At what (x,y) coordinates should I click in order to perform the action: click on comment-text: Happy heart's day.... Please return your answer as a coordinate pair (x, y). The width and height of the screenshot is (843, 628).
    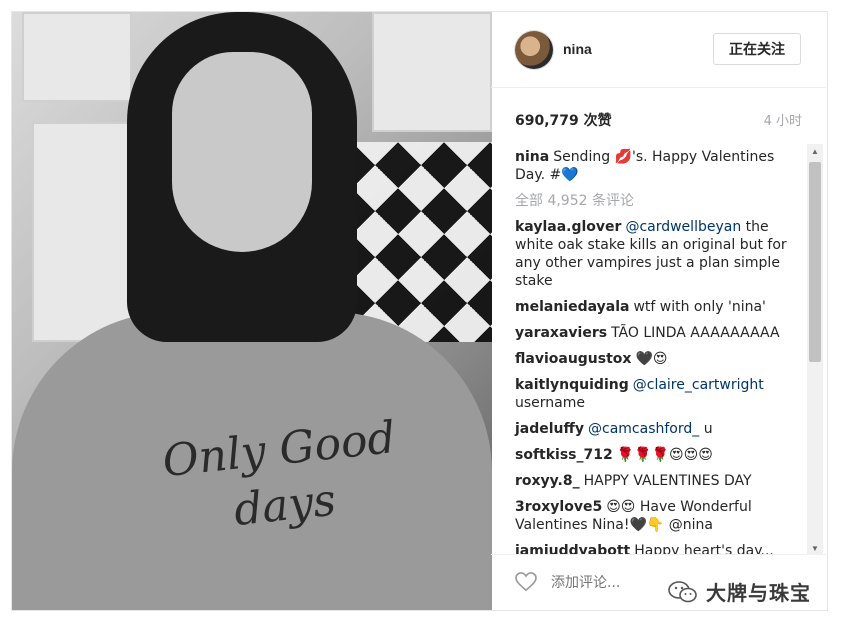
    Looking at the image, I should click on (704, 549).